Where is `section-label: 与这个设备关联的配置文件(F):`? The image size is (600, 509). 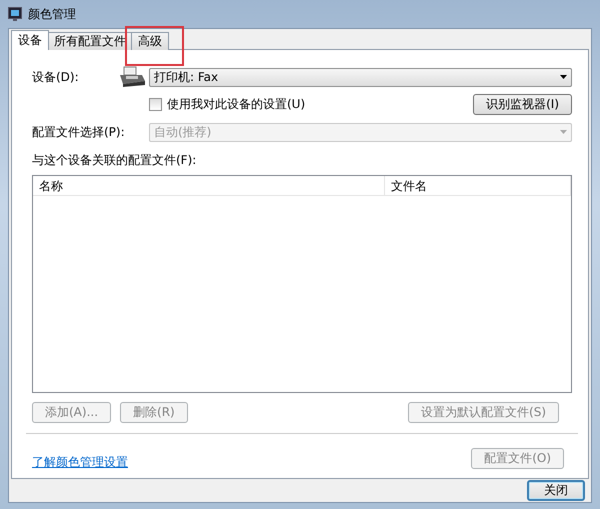
section-label: 与这个设备关联的配置文件(F): is located at coordinates (115, 160).